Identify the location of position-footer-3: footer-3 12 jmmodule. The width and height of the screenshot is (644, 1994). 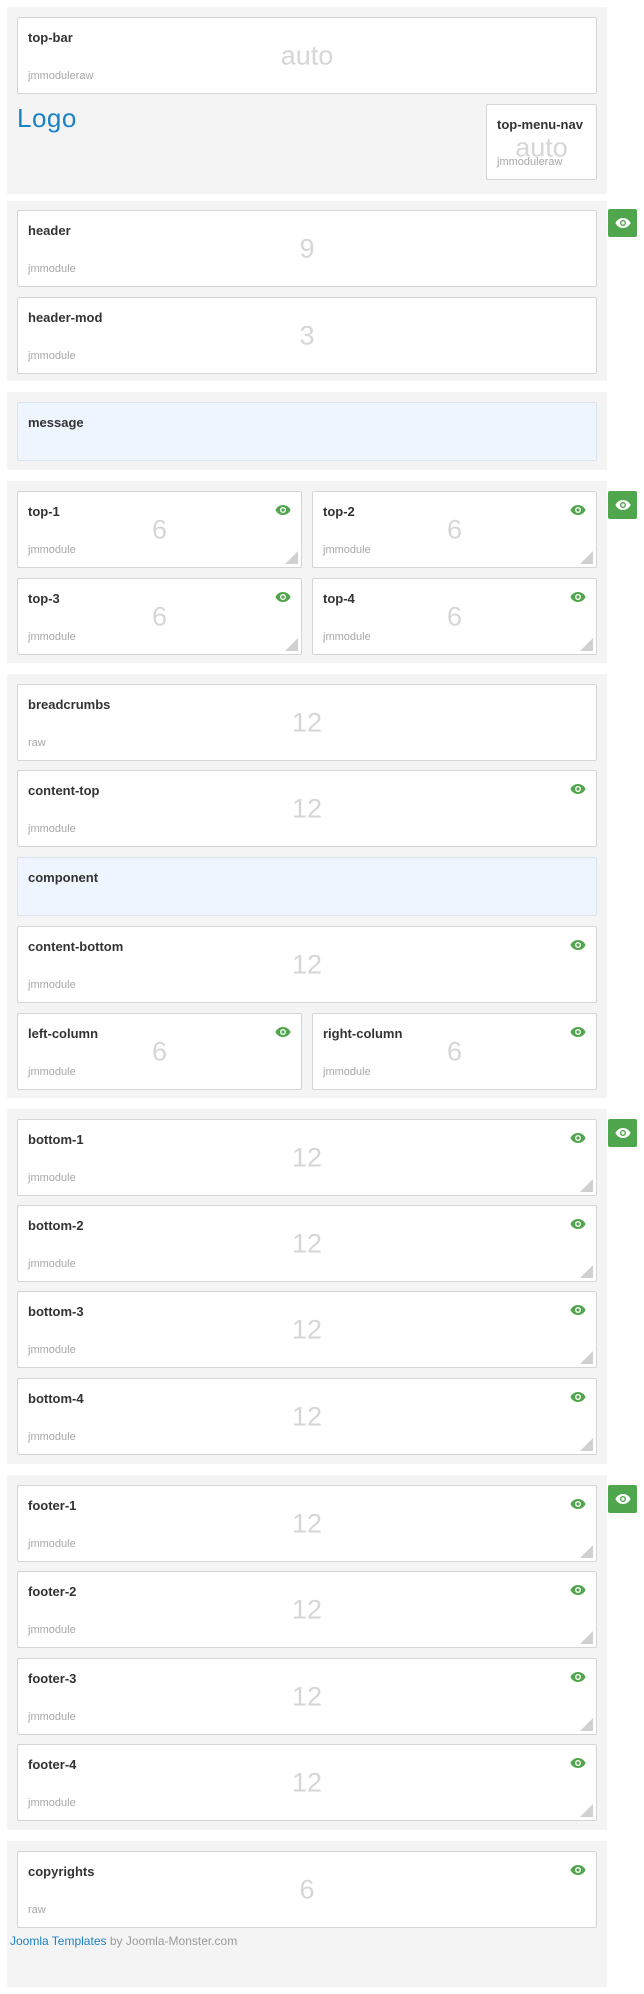
(307, 1696).